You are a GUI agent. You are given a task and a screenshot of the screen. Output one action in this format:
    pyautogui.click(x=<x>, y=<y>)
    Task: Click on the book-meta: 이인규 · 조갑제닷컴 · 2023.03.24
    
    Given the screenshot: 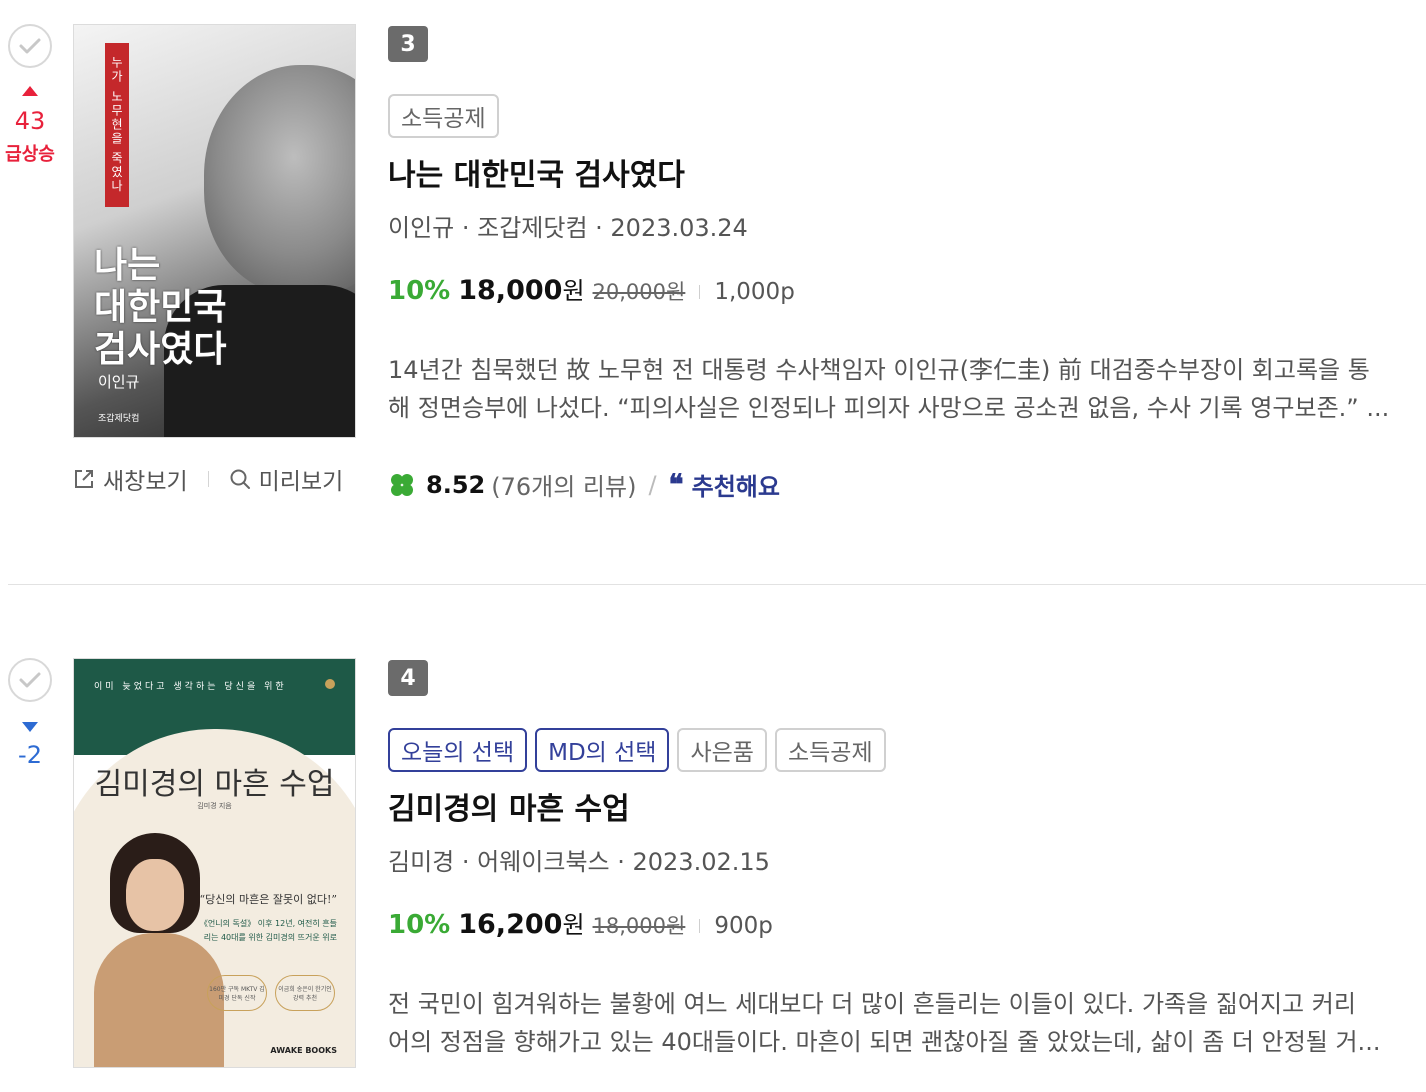 What is the action you would take?
    pyautogui.click(x=568, y=228)
    